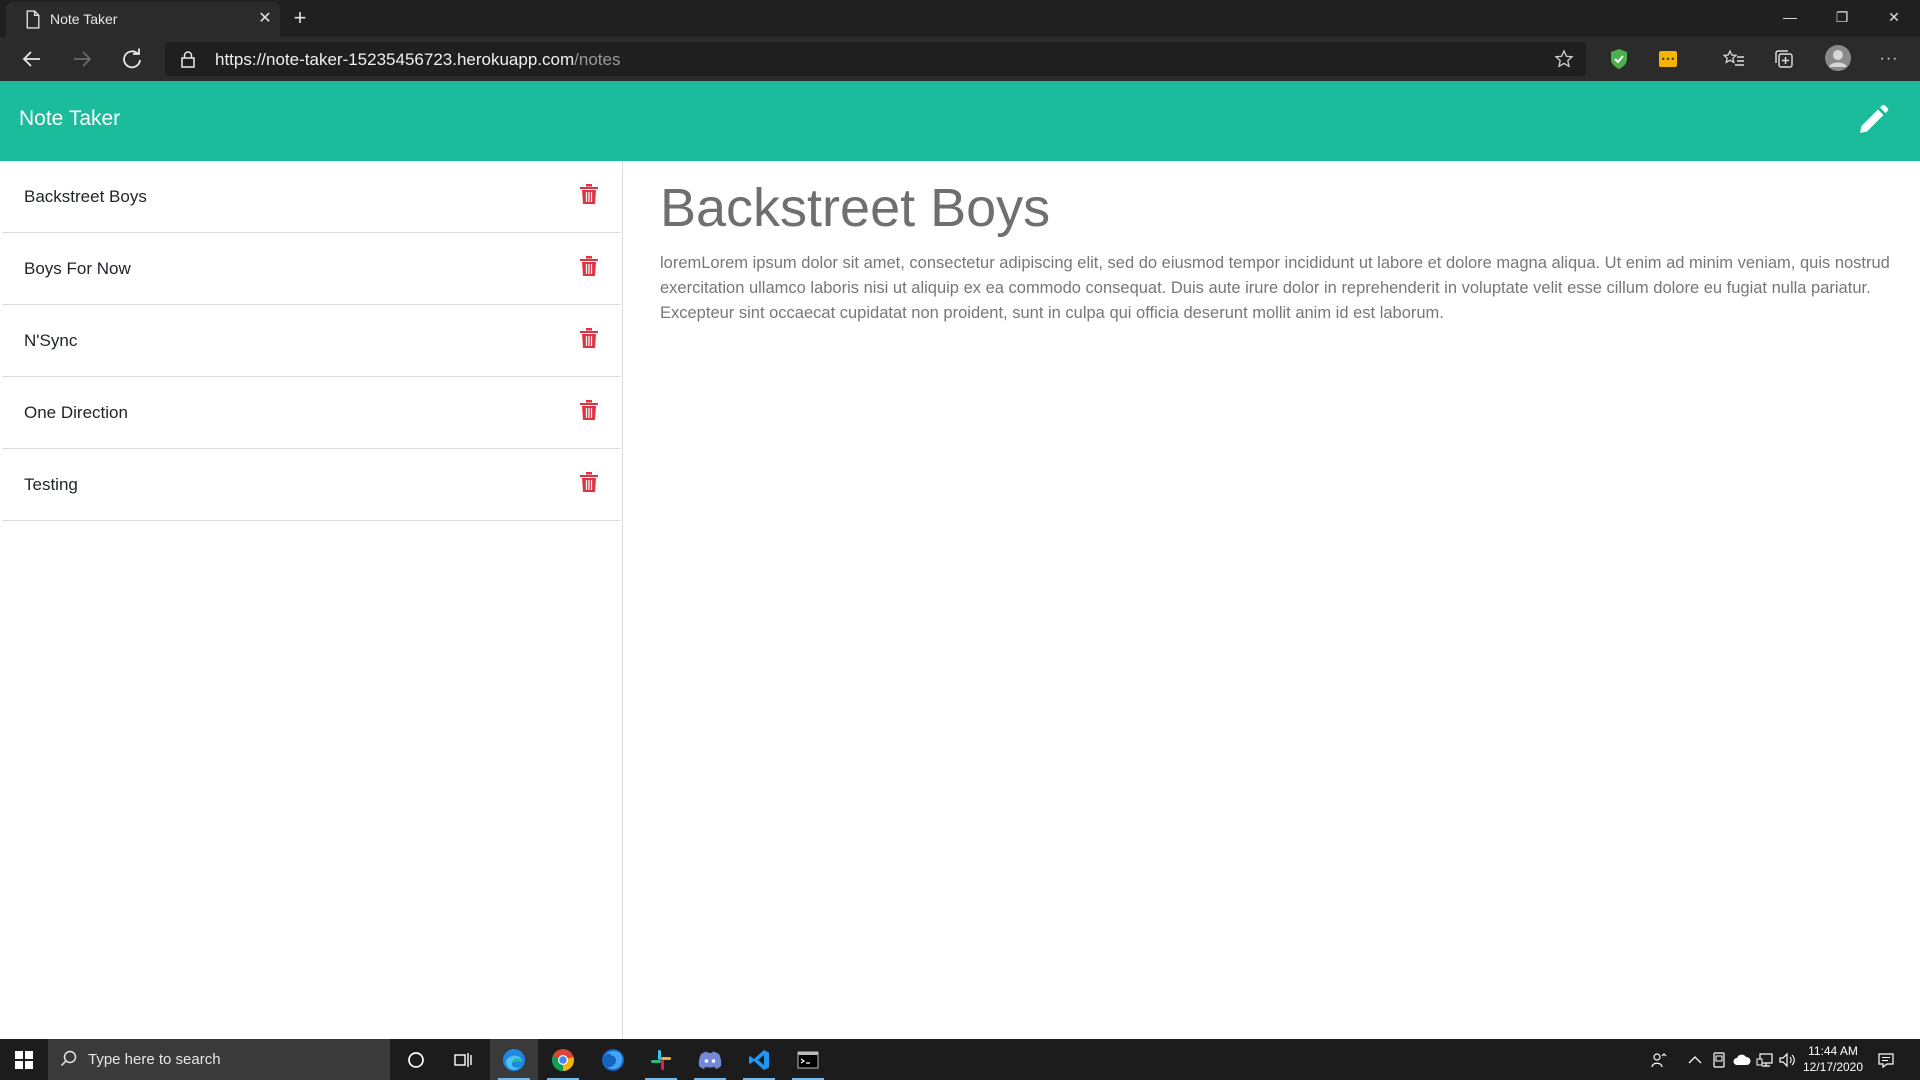 The height and width of the screenshot is (1080, 1920). Describe the element at coordinates (1833, 1059) in the screenshot. I see `taskbar-clock: 11:44 AM 12/17/2020` at that location.